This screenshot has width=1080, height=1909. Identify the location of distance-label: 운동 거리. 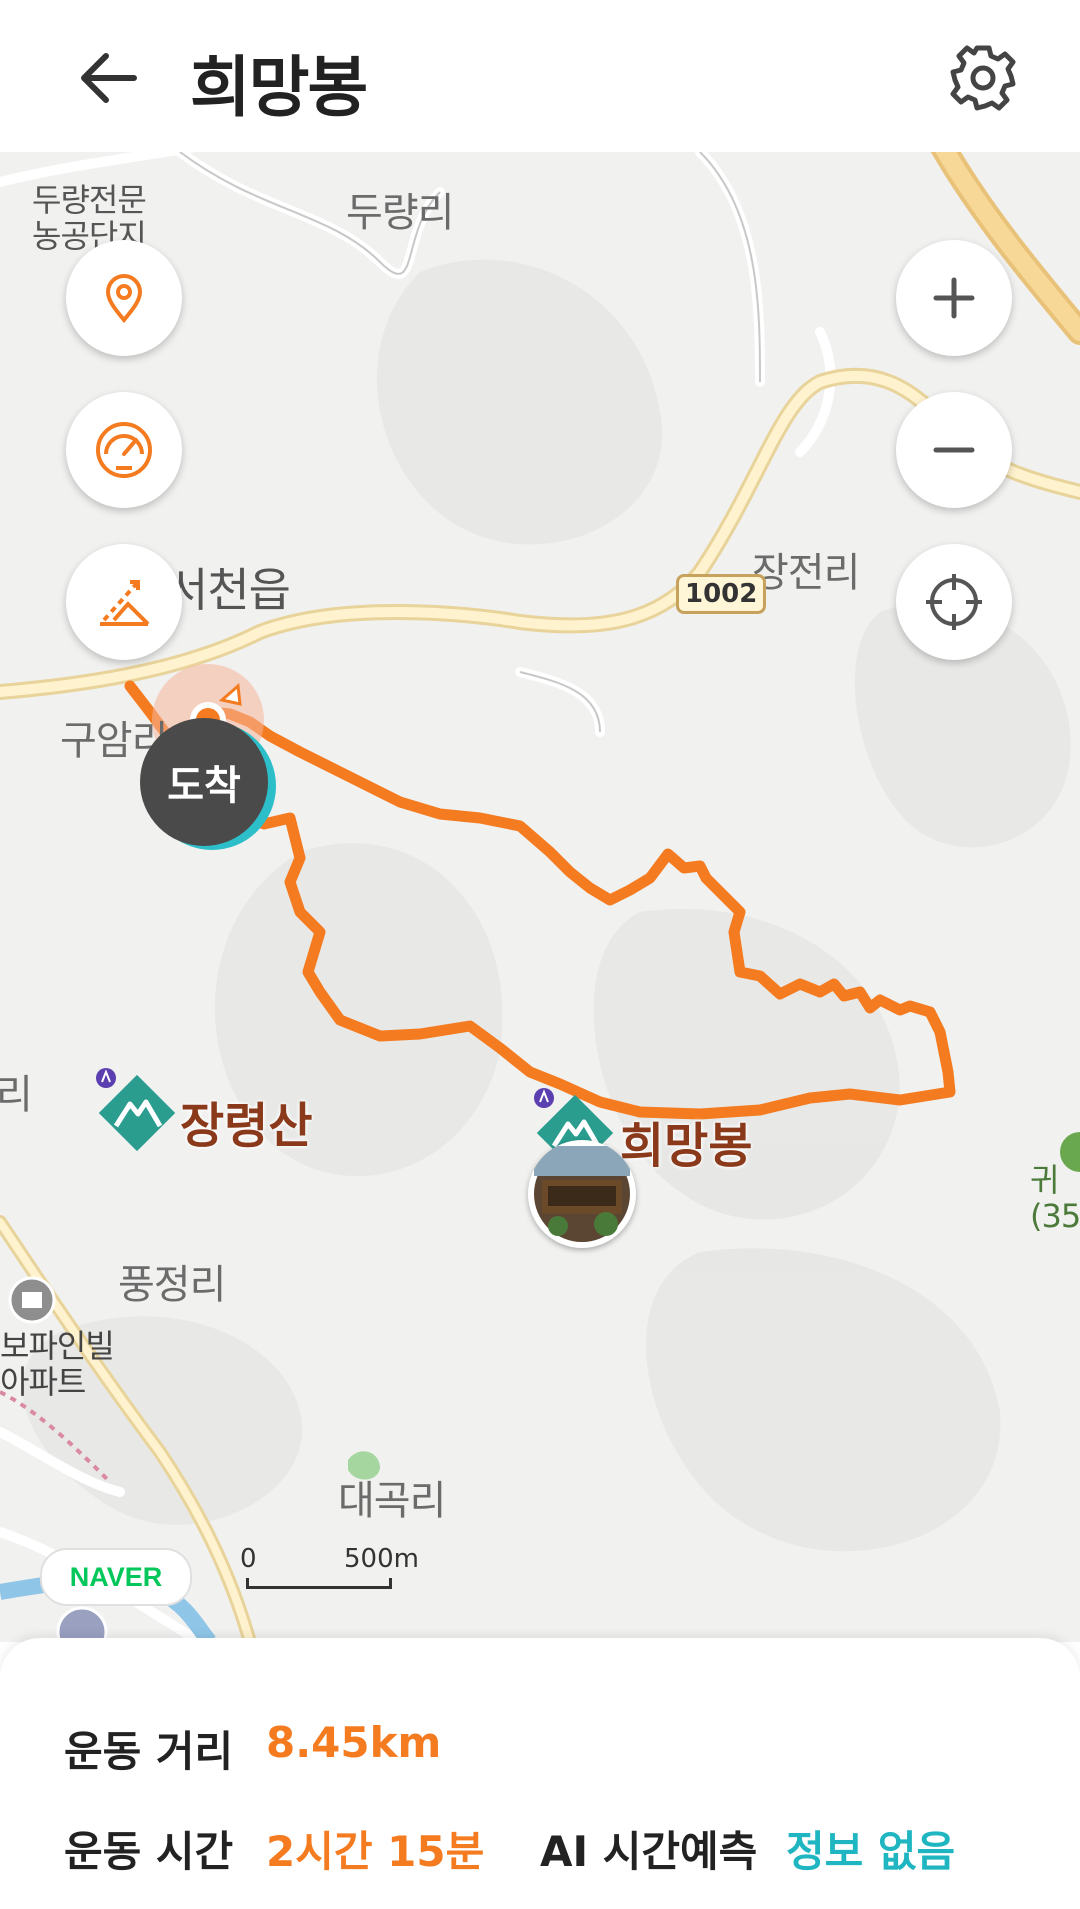
(149, 1751).